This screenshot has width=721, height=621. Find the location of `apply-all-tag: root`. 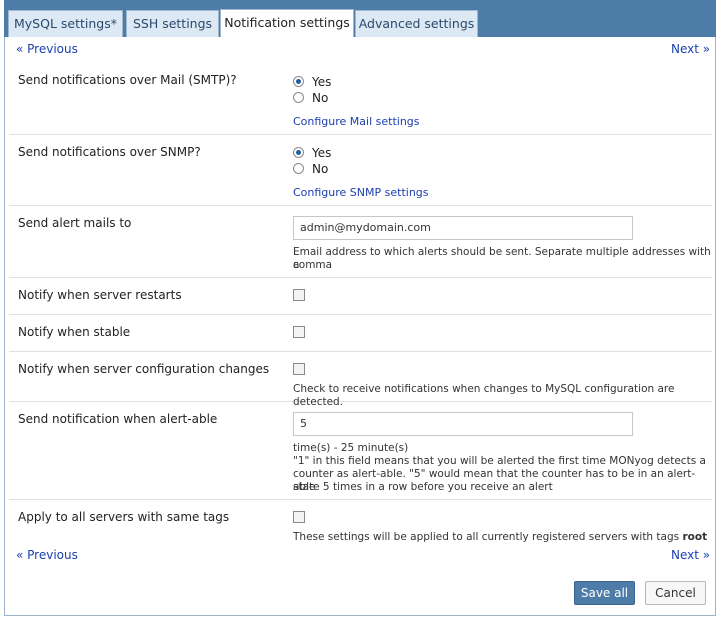

apply-all-tag: root is located at coordinates (695, 537).